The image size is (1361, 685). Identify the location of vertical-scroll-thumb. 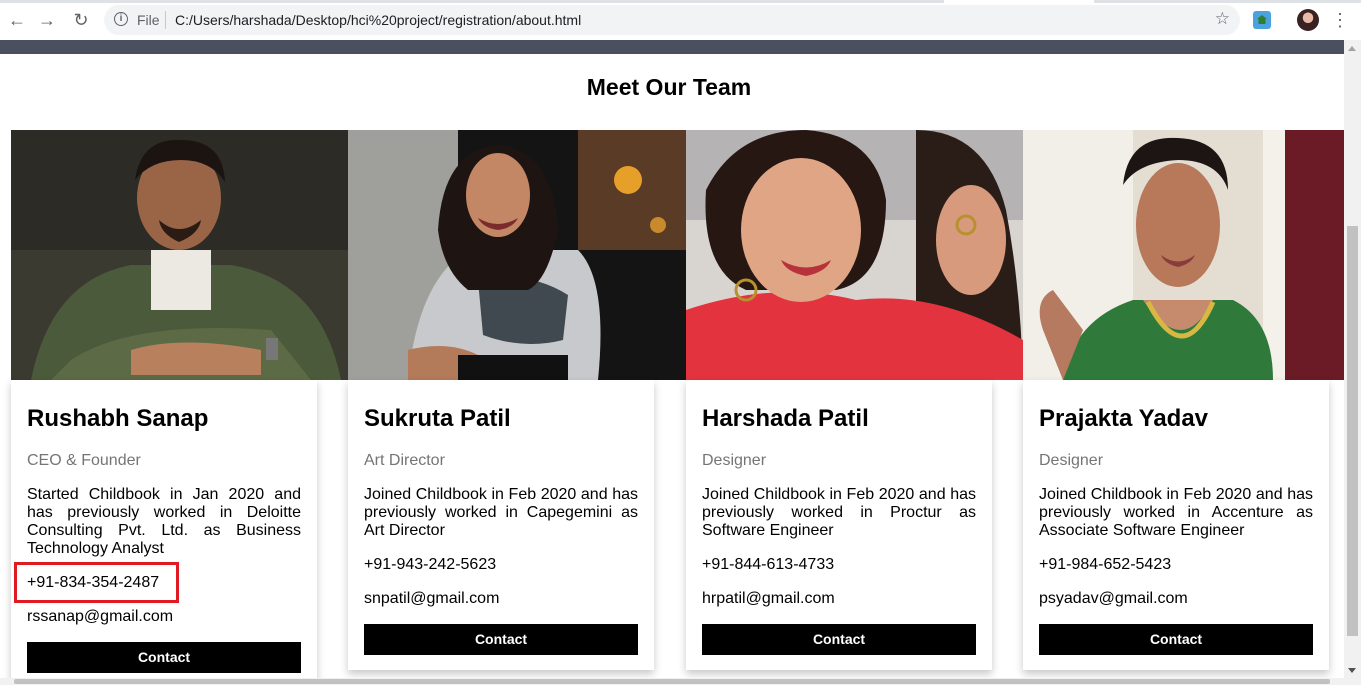
(1352, 431).